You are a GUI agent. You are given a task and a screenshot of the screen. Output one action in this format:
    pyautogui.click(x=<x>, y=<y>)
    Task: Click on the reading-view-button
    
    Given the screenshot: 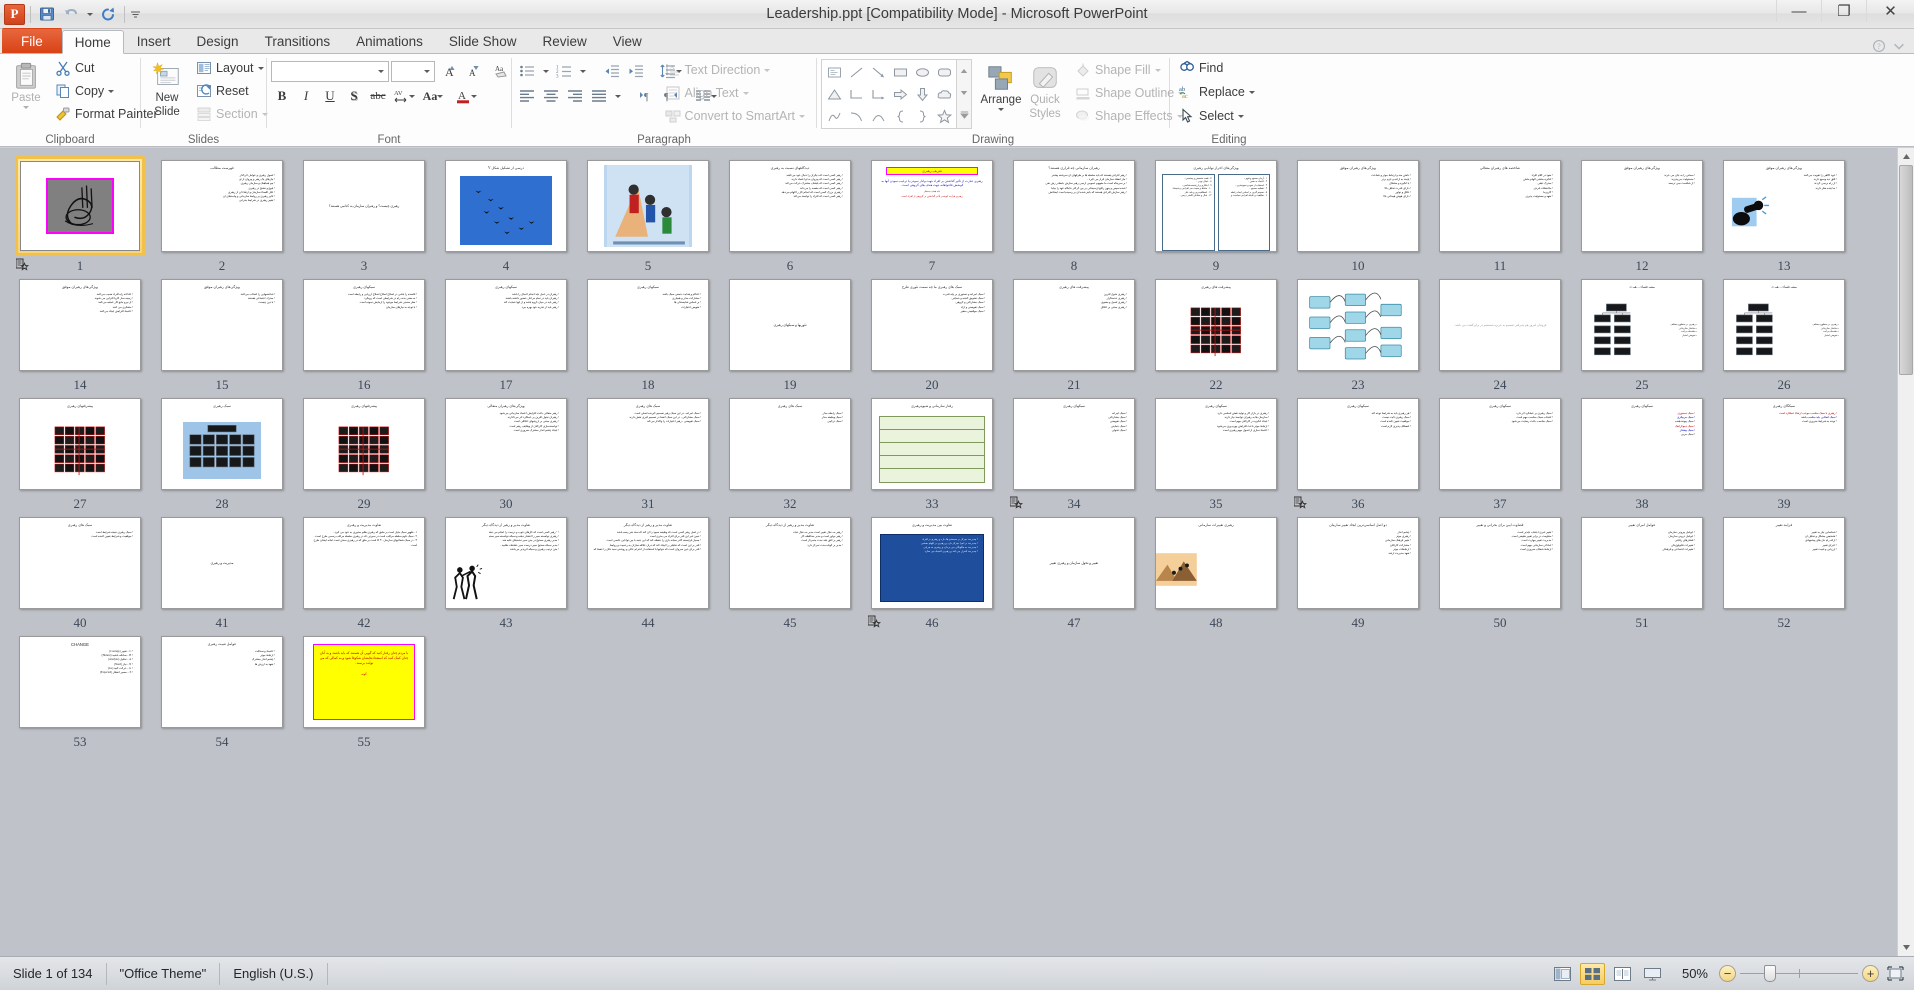 What is the action you would take?
    pyautogui.click(x=1622, y=974)
    